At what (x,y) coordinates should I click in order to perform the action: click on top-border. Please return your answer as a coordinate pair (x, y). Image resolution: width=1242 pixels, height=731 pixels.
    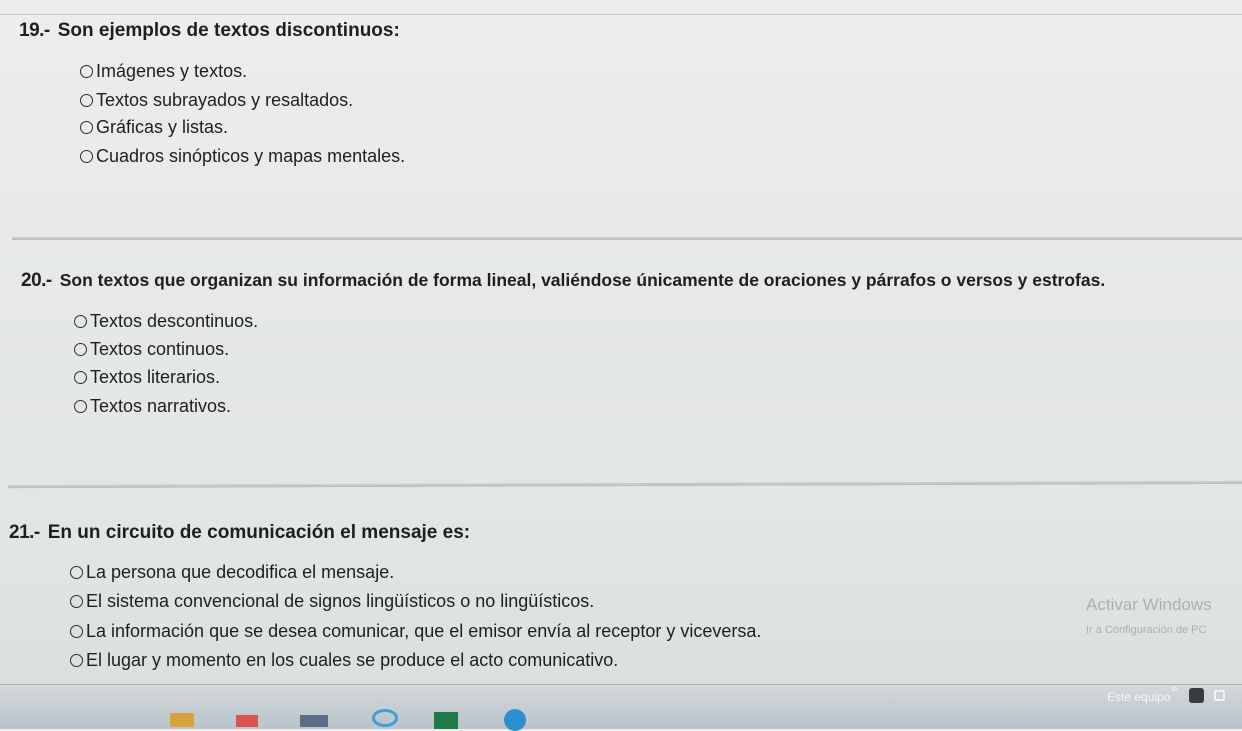
    Looking at the image, I should click on (621, 7).